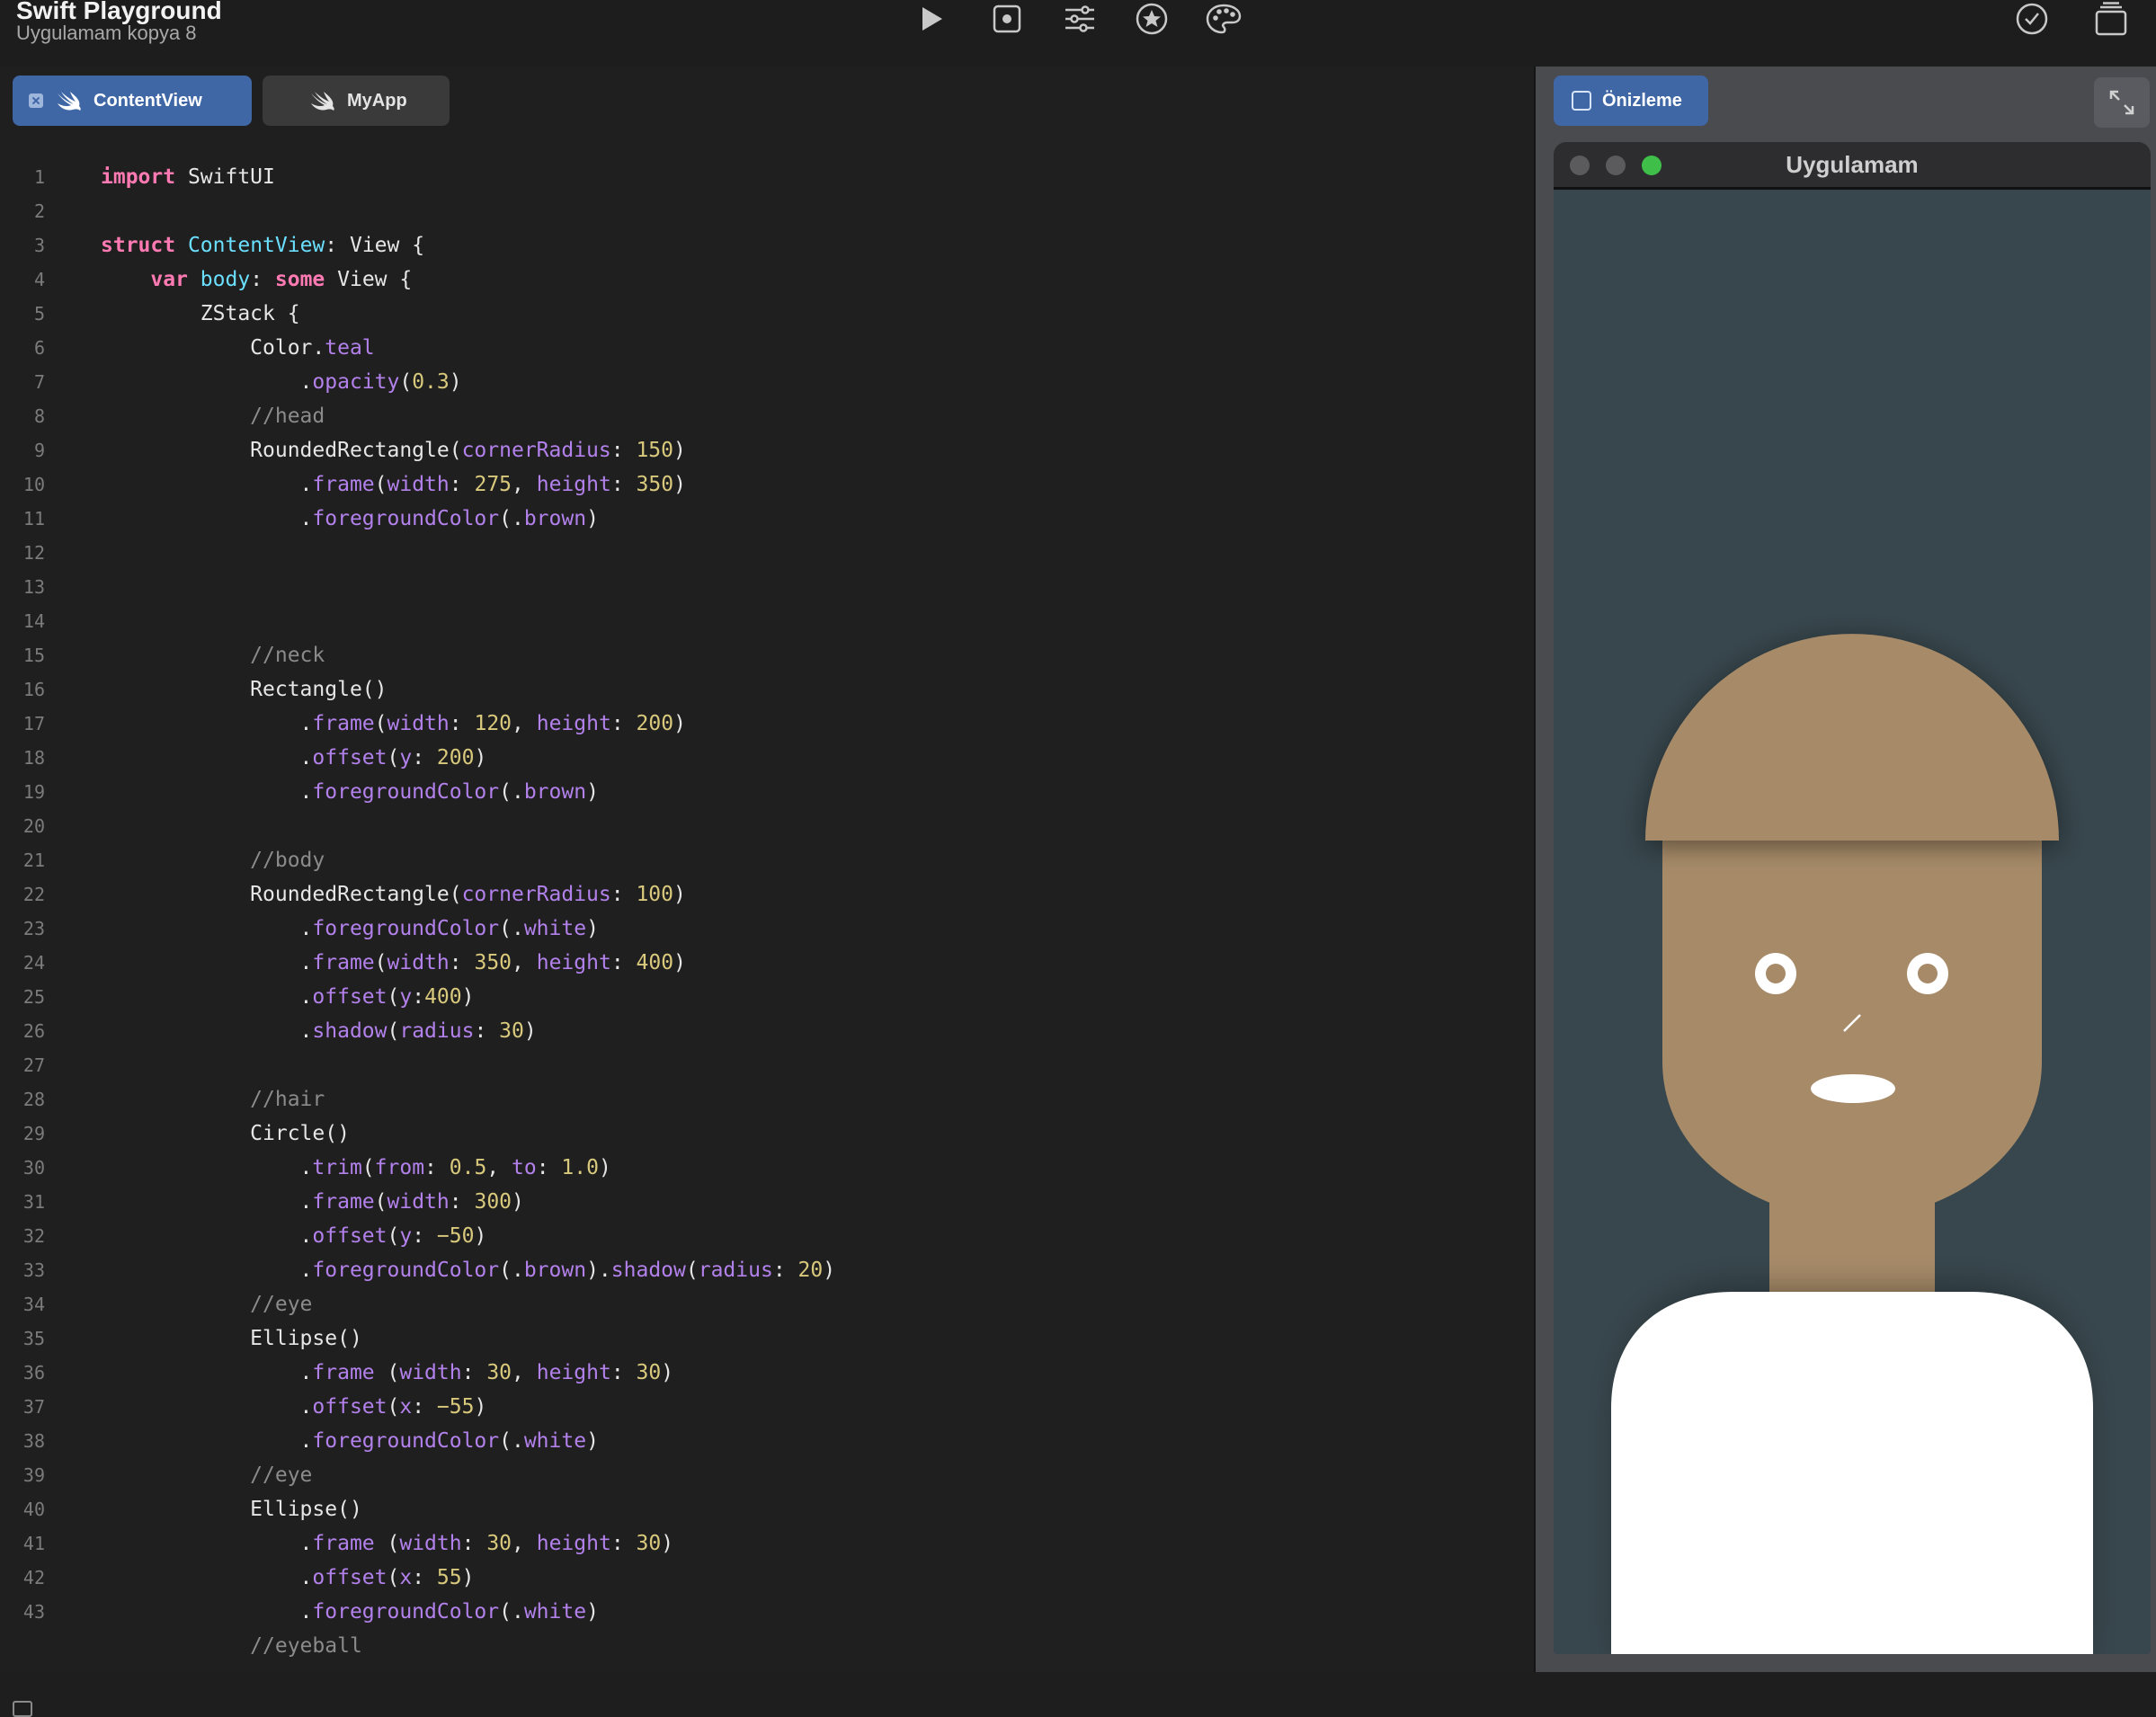  I want to click on code-line: 16 Rectangle(), so click(194, 689).